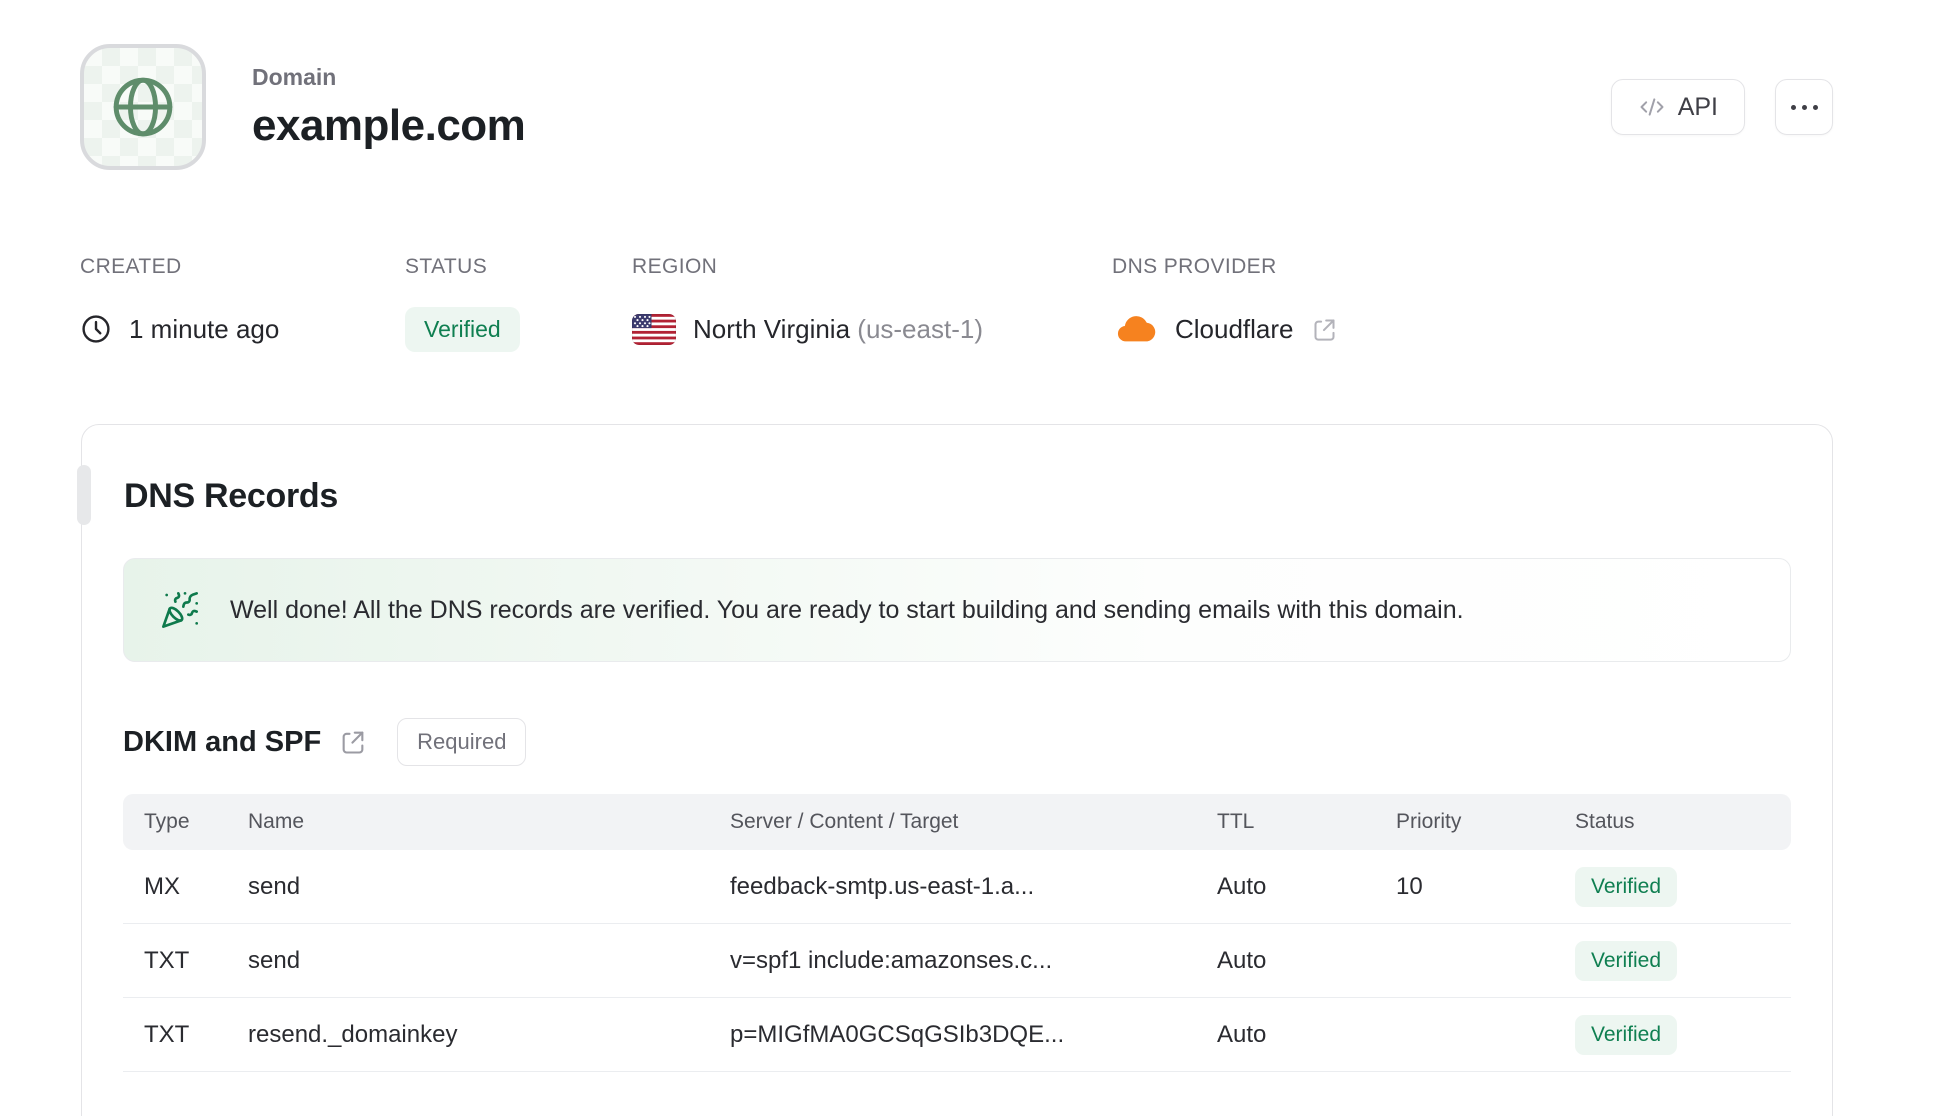 The height and width of the screenshot is (1116, 1944). What do you see at coordinates (446, 266) in the screenshot?
I see `status-label: STATUS` at bounding box center [446, 266].